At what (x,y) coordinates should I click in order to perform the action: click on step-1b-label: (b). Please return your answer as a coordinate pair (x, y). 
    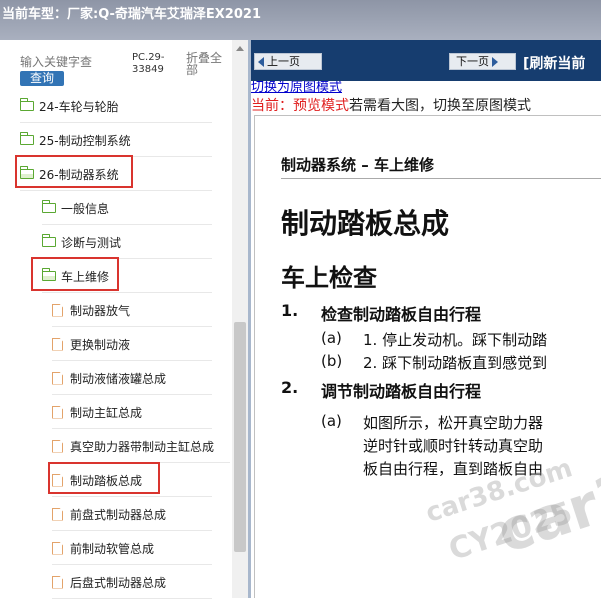
    Looking at the image, I should click on (332, 361).